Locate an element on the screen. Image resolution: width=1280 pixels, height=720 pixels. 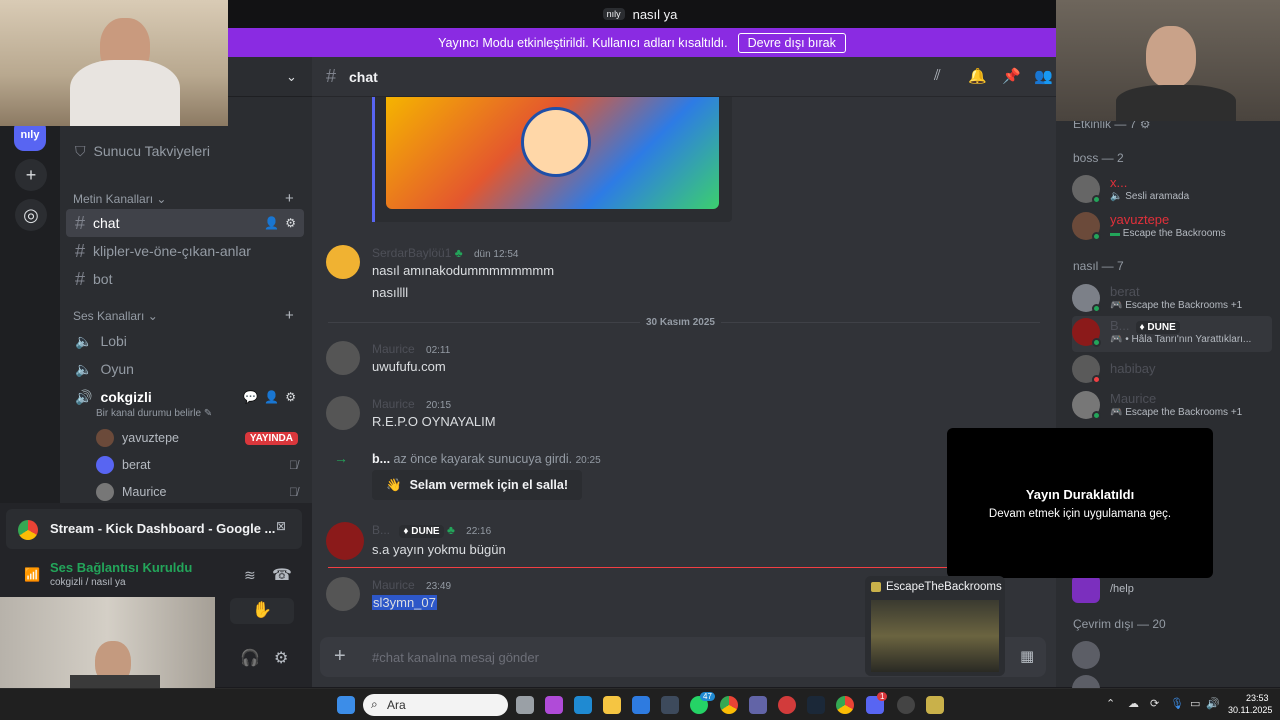
teams-icon is located at coordinates (758, 705).